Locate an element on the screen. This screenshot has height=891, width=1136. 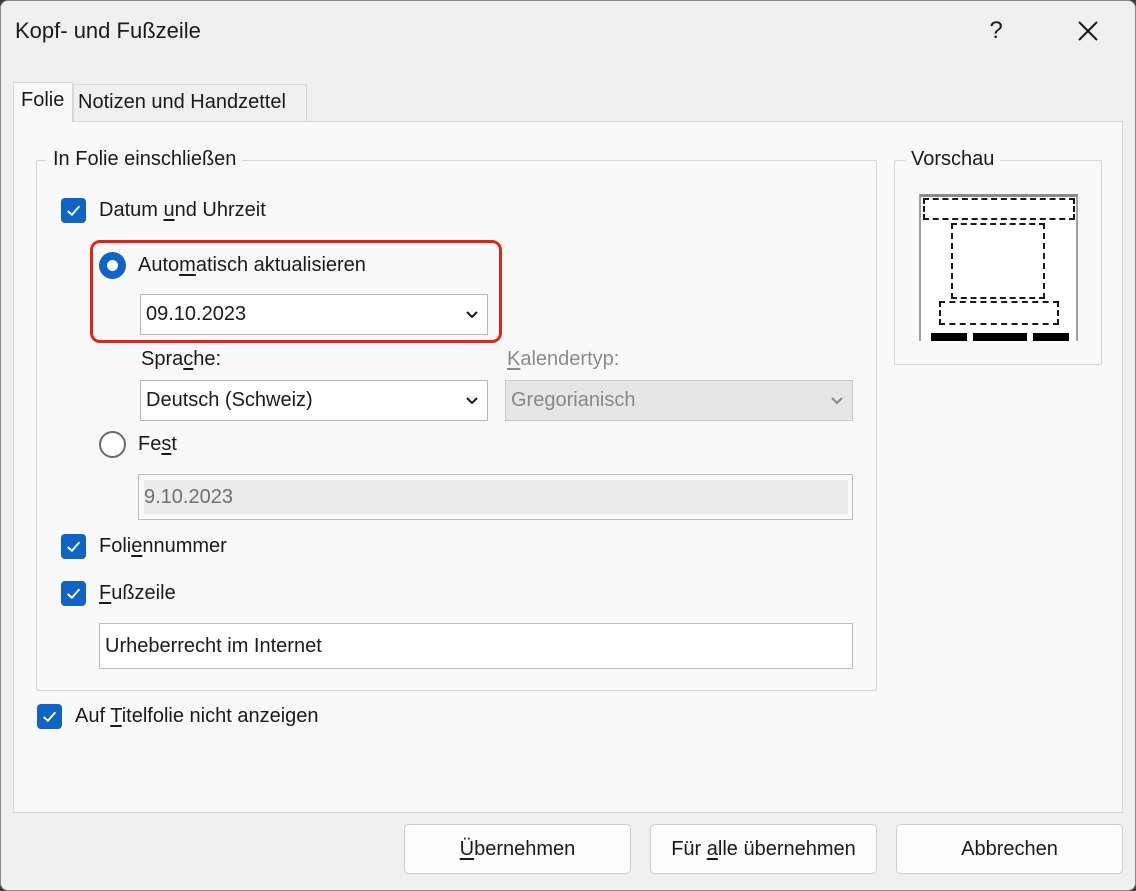
auto-update-label: Automatisch aktualisieren is located at coordinates (252, 265).